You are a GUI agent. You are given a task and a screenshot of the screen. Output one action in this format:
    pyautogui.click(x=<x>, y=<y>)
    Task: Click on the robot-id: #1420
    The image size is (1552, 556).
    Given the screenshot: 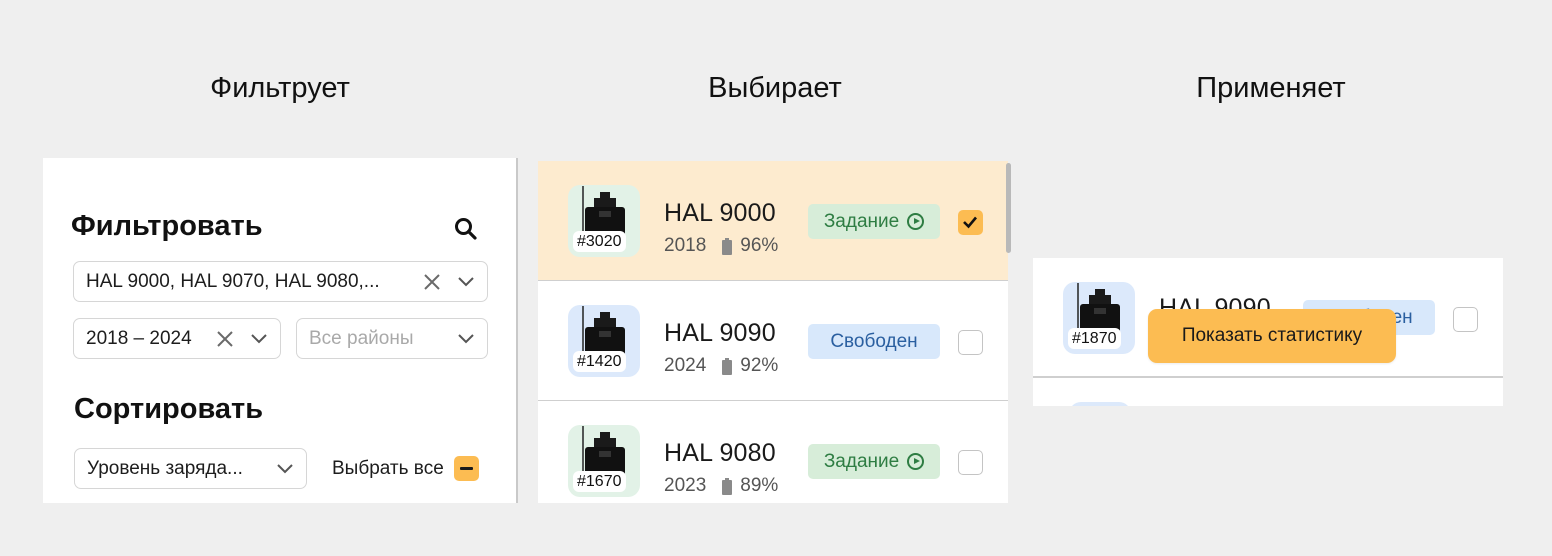 What is the action you would take?
    pyautogui.click(x=599, y=361)
    